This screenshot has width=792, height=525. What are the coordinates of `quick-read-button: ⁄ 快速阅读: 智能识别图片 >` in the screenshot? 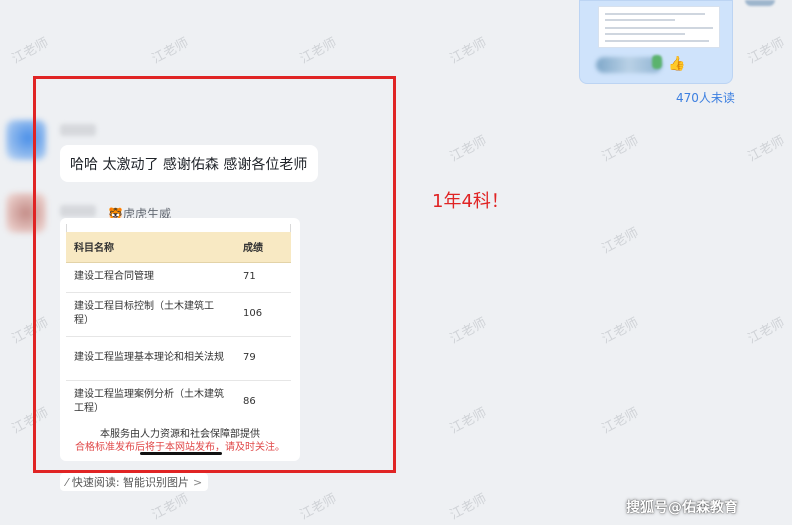 It's located at (134, 482).